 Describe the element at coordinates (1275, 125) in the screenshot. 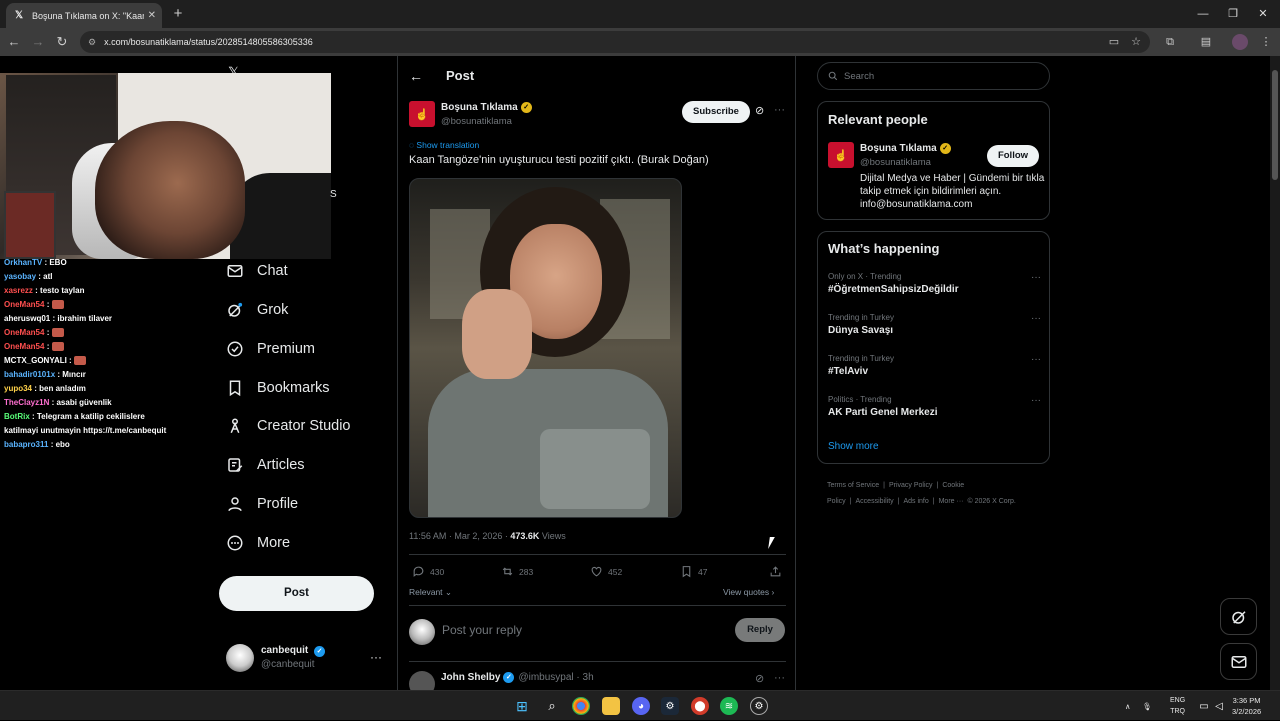

I see `scrollbar-thumb` at that location.